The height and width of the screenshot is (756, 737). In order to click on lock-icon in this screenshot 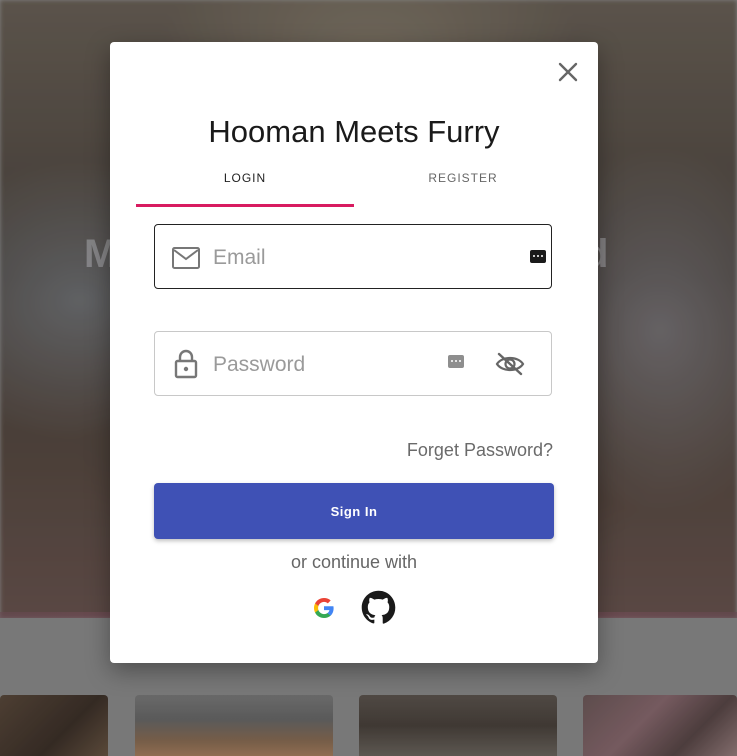, I will do `click(186, 363)`.